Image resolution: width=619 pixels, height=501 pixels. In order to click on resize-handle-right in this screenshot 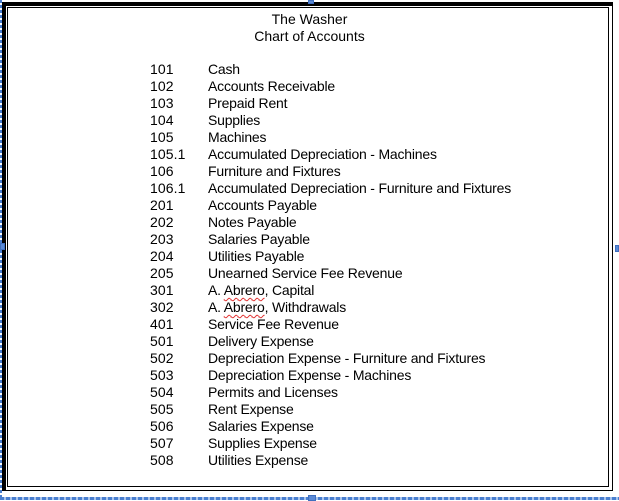, I will do `click(617, 248)`.